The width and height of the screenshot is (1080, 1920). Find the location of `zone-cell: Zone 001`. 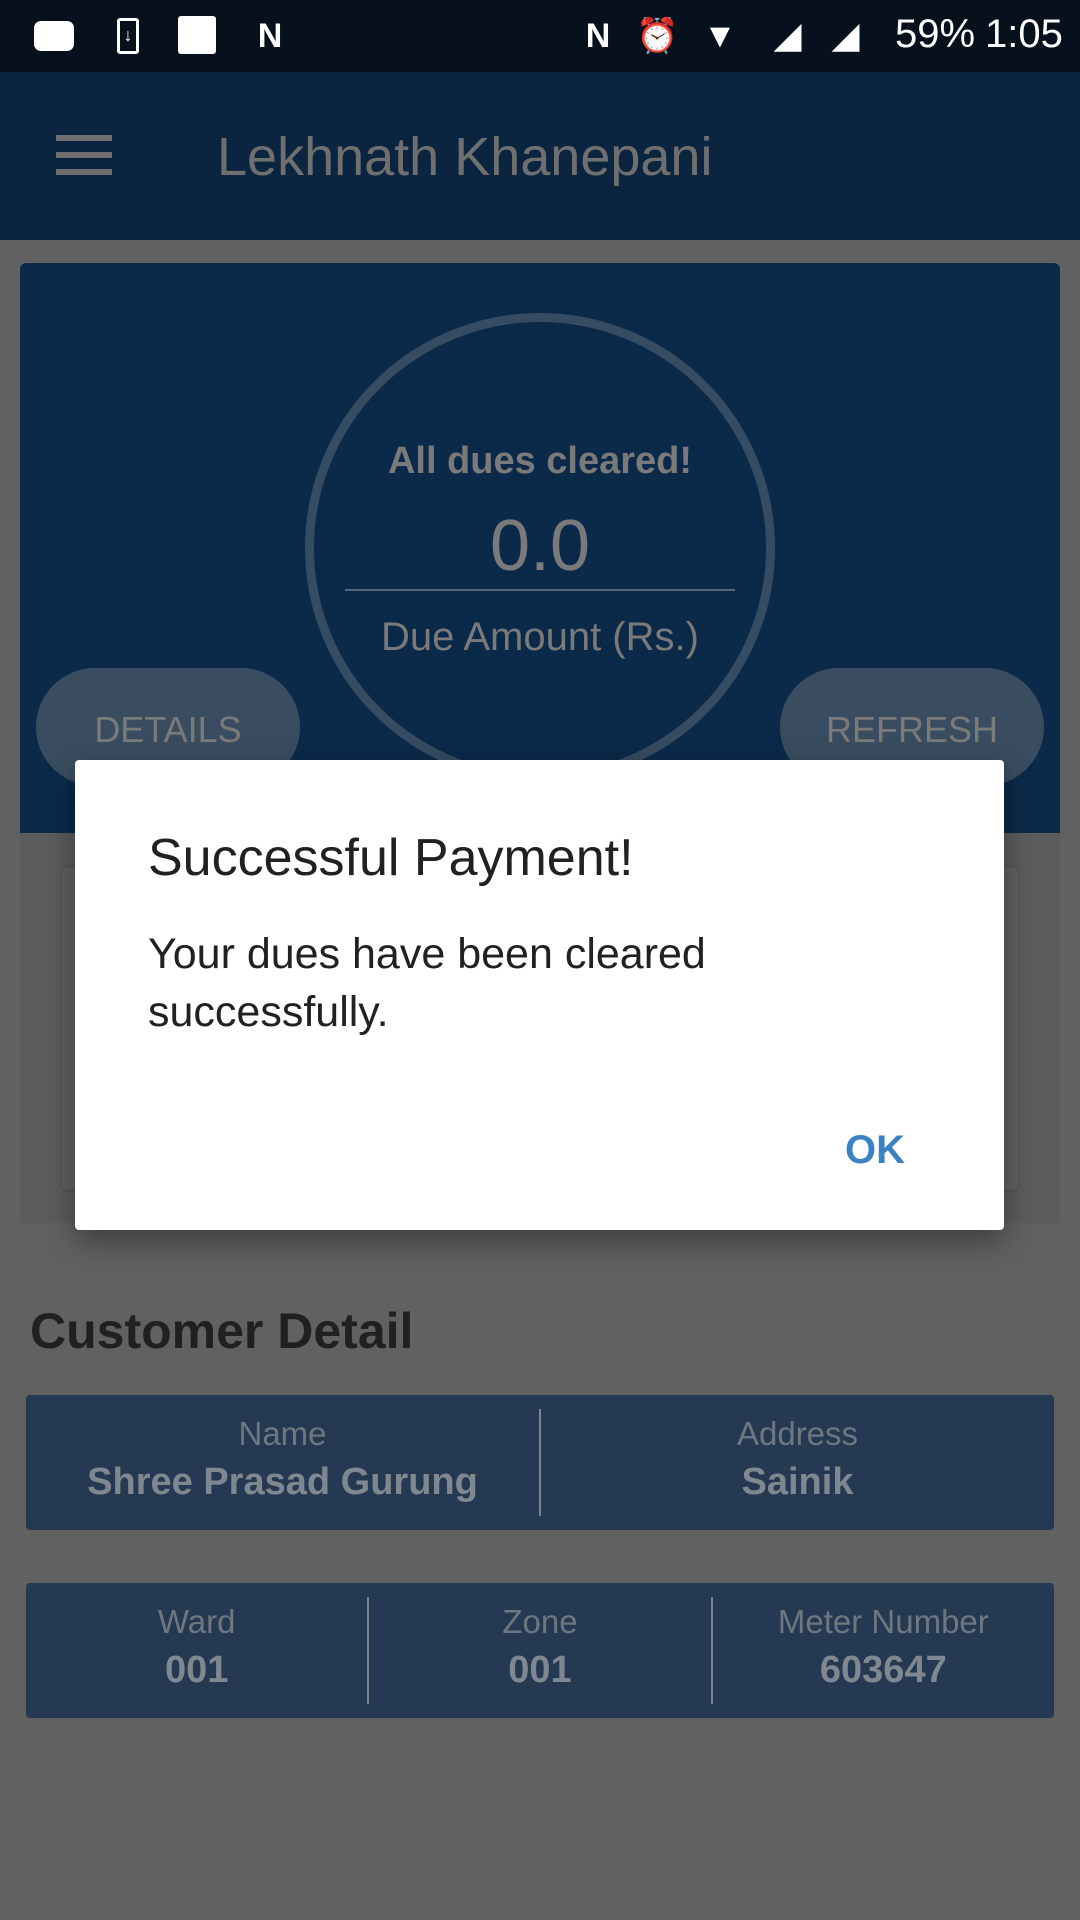

zone-cell: Zone 001 is located at coordinates (541, 1650).